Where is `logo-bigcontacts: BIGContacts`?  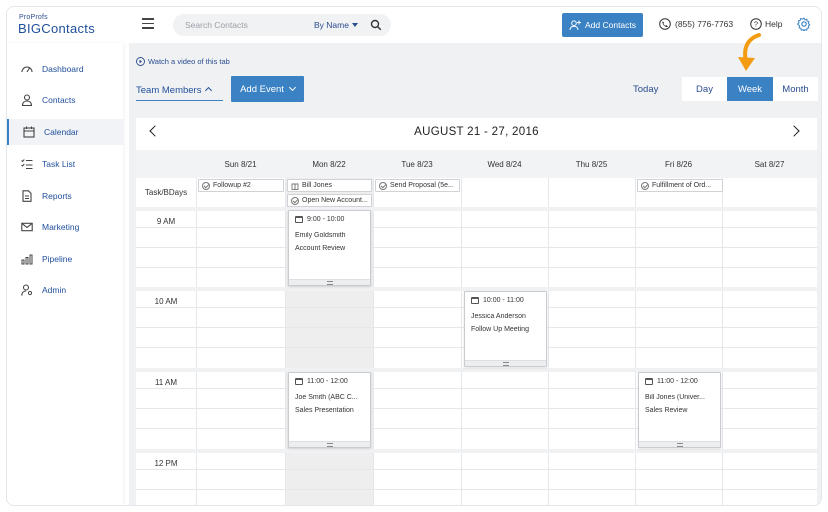
logo-bigcontacts: BIGContacts is located at coordinates (56, 28).